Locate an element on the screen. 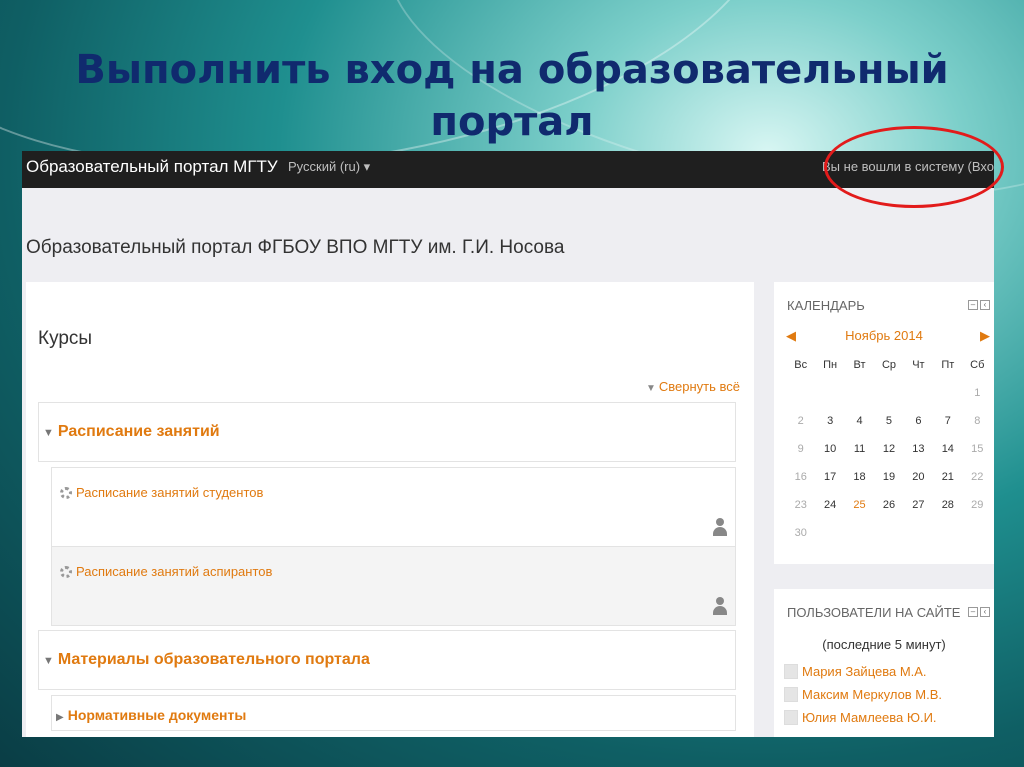 The height and width of the screenshot is (767, 1024). calendar-day: 12 is located at coordinates (888, 457).